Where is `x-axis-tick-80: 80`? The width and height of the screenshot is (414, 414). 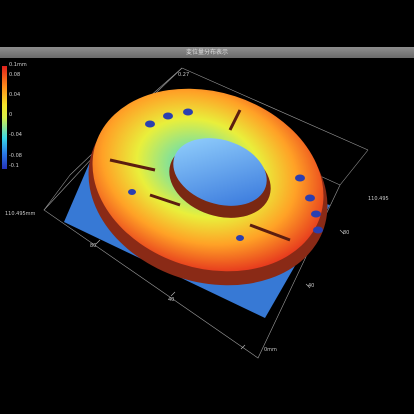
x-axis-tick-80: 80 is located at coordinates (93, 246).